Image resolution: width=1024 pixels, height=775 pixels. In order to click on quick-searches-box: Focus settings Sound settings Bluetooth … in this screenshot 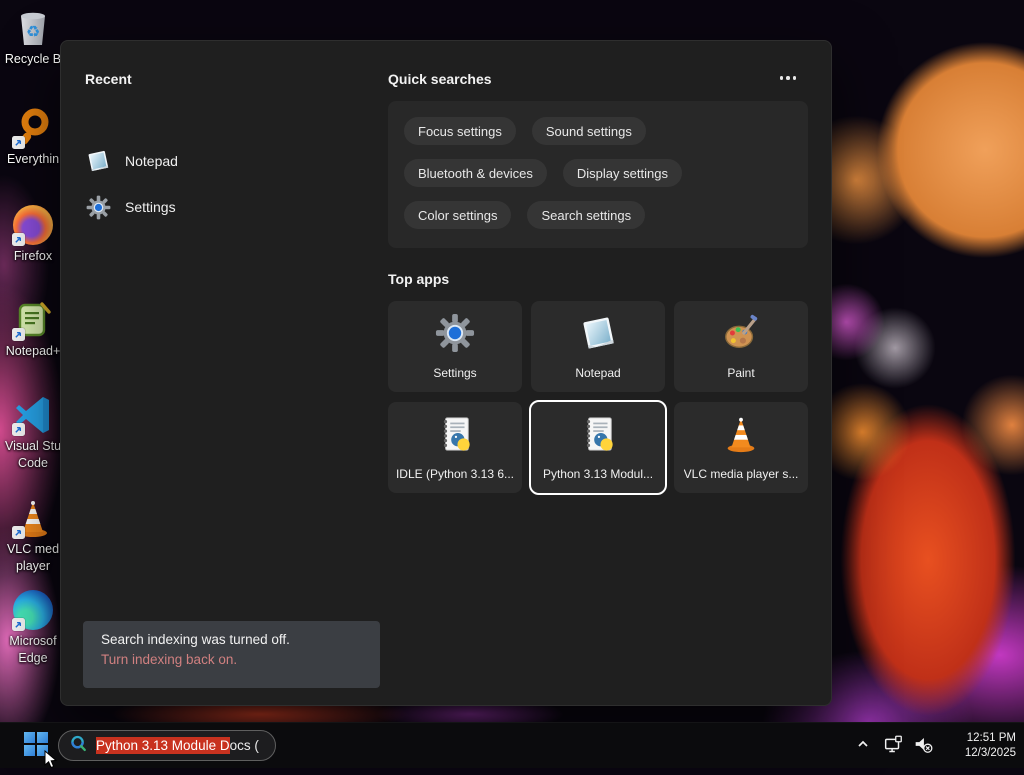, I will do `click(598, 174)`.